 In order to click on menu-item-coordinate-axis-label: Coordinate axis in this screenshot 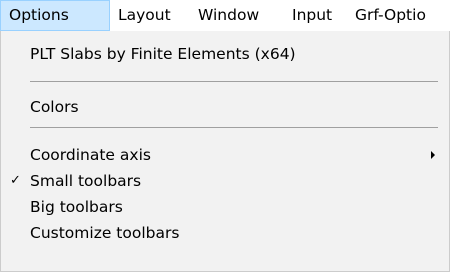, I will do `click(90, 155)`.